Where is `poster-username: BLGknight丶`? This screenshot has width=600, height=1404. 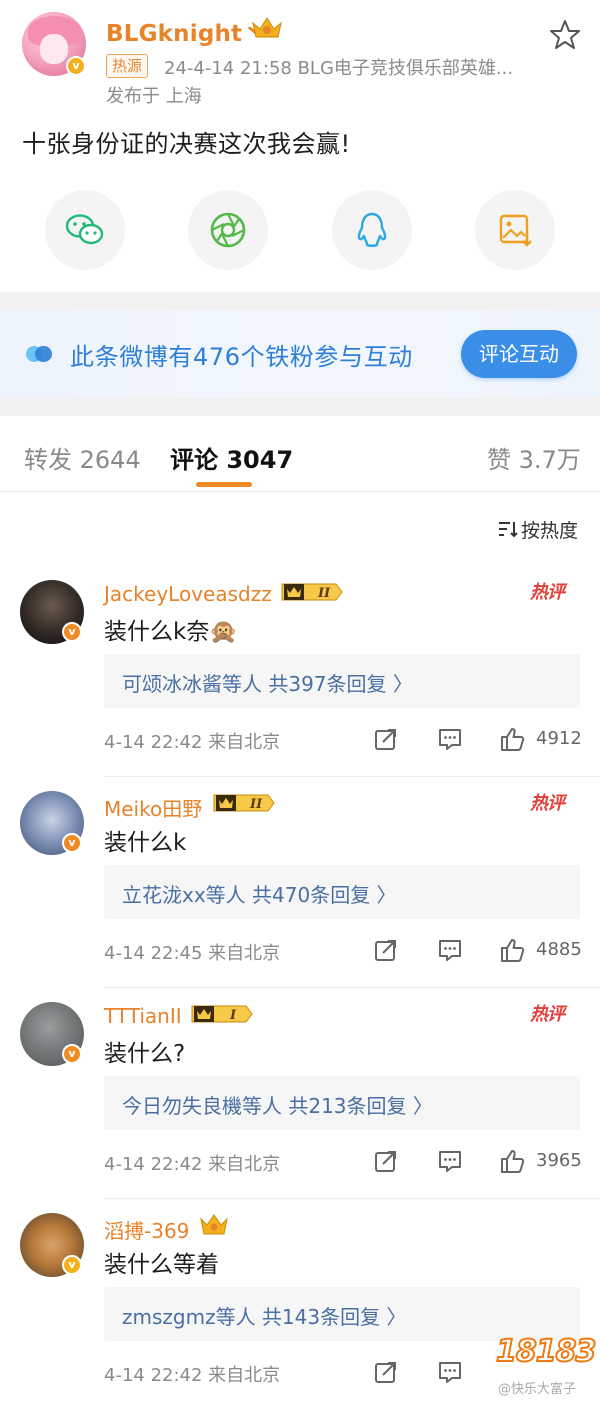
poster-username: BLGknight丶 is located at coordinates (185, 31).